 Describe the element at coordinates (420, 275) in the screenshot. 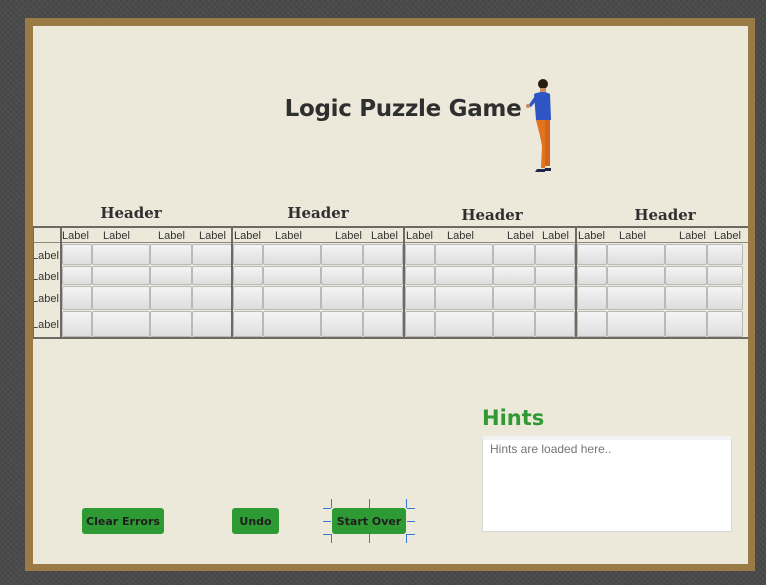

I see `grid-cell-g3-r2-c1` at that location.